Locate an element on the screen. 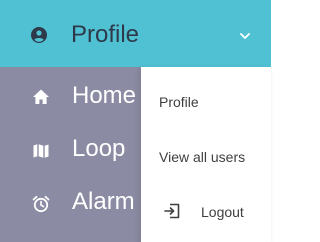 Image resolution: width=320 pixels, height=242 pixels. sidebar-item-label: Loop is located at coordinates (99, 148).